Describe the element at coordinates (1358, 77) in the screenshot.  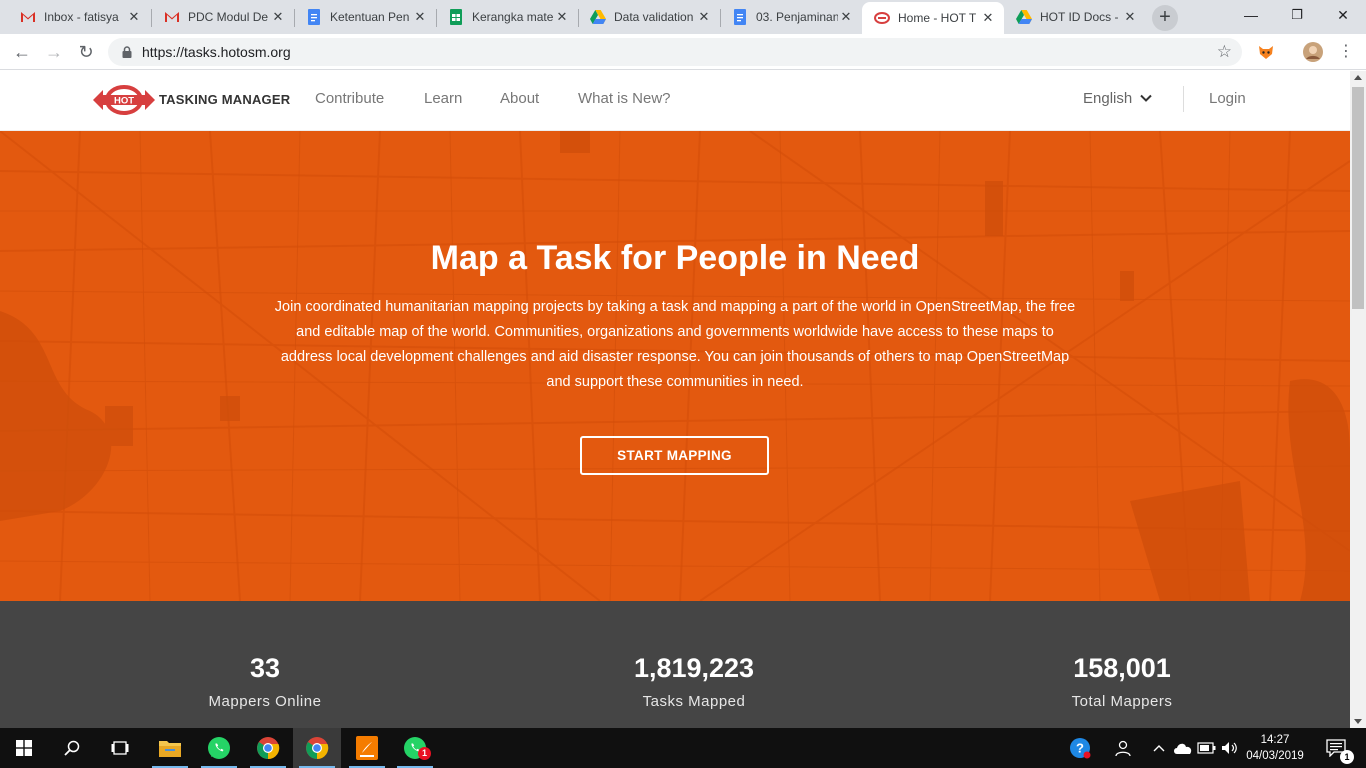
I see `scroll-up-arrow-icon` at that location.